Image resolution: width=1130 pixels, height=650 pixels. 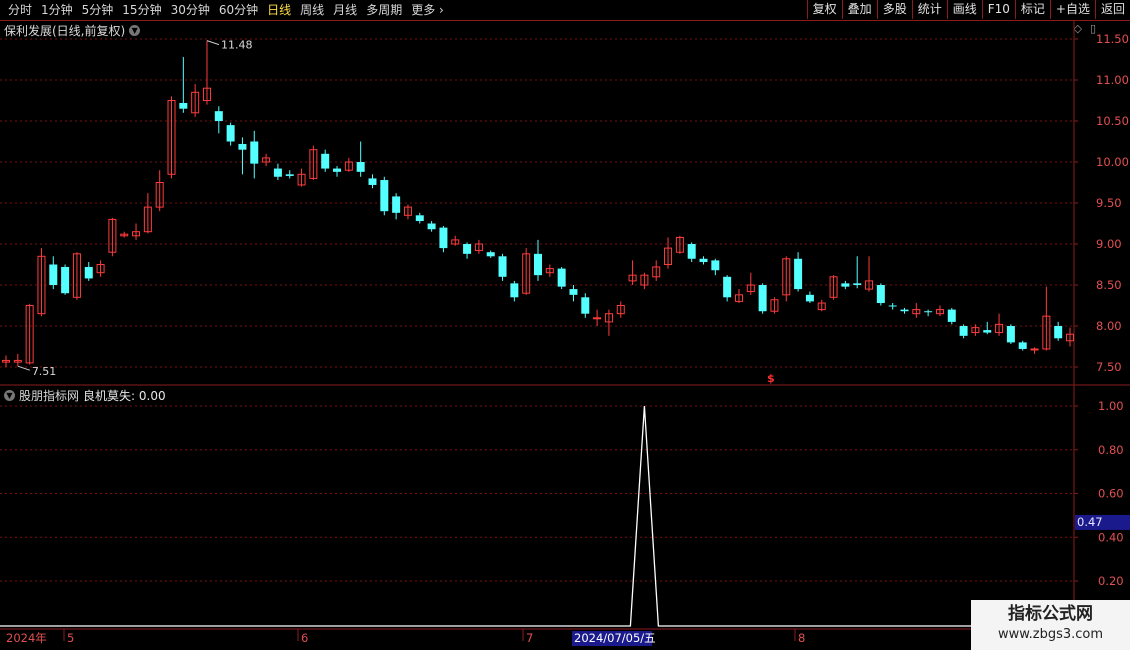 What do you see at coordinates (1109, 367) in the screenshot?
I see `price-tick-label: 7.50` at bounding box center [1109, 367].